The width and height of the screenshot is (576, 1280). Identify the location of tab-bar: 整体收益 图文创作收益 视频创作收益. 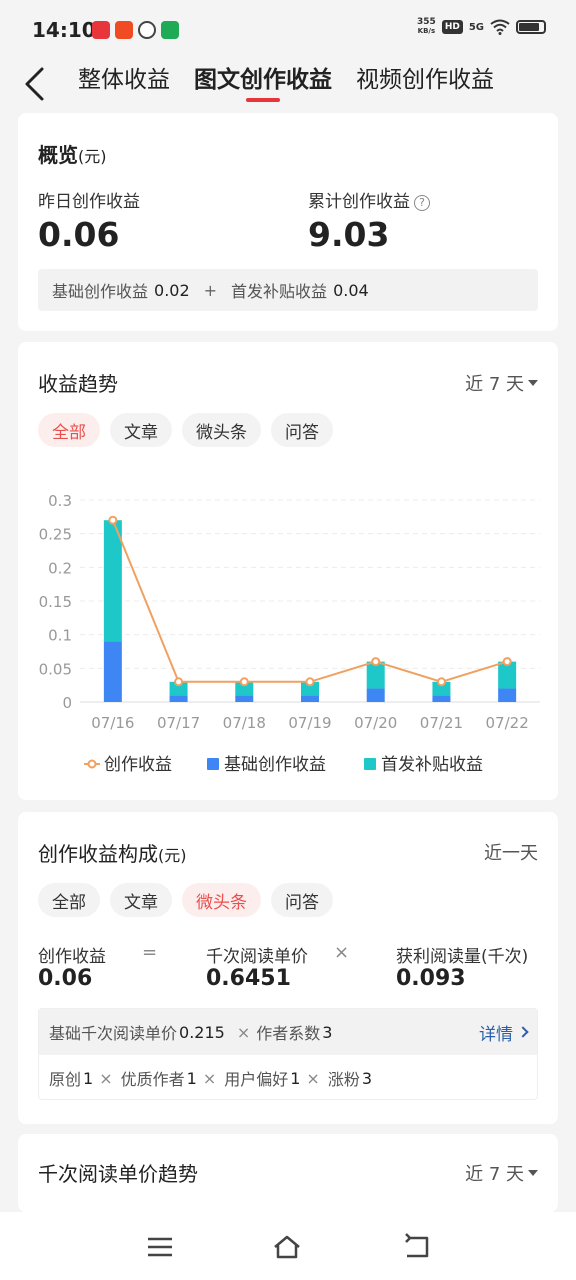
(286, 81).